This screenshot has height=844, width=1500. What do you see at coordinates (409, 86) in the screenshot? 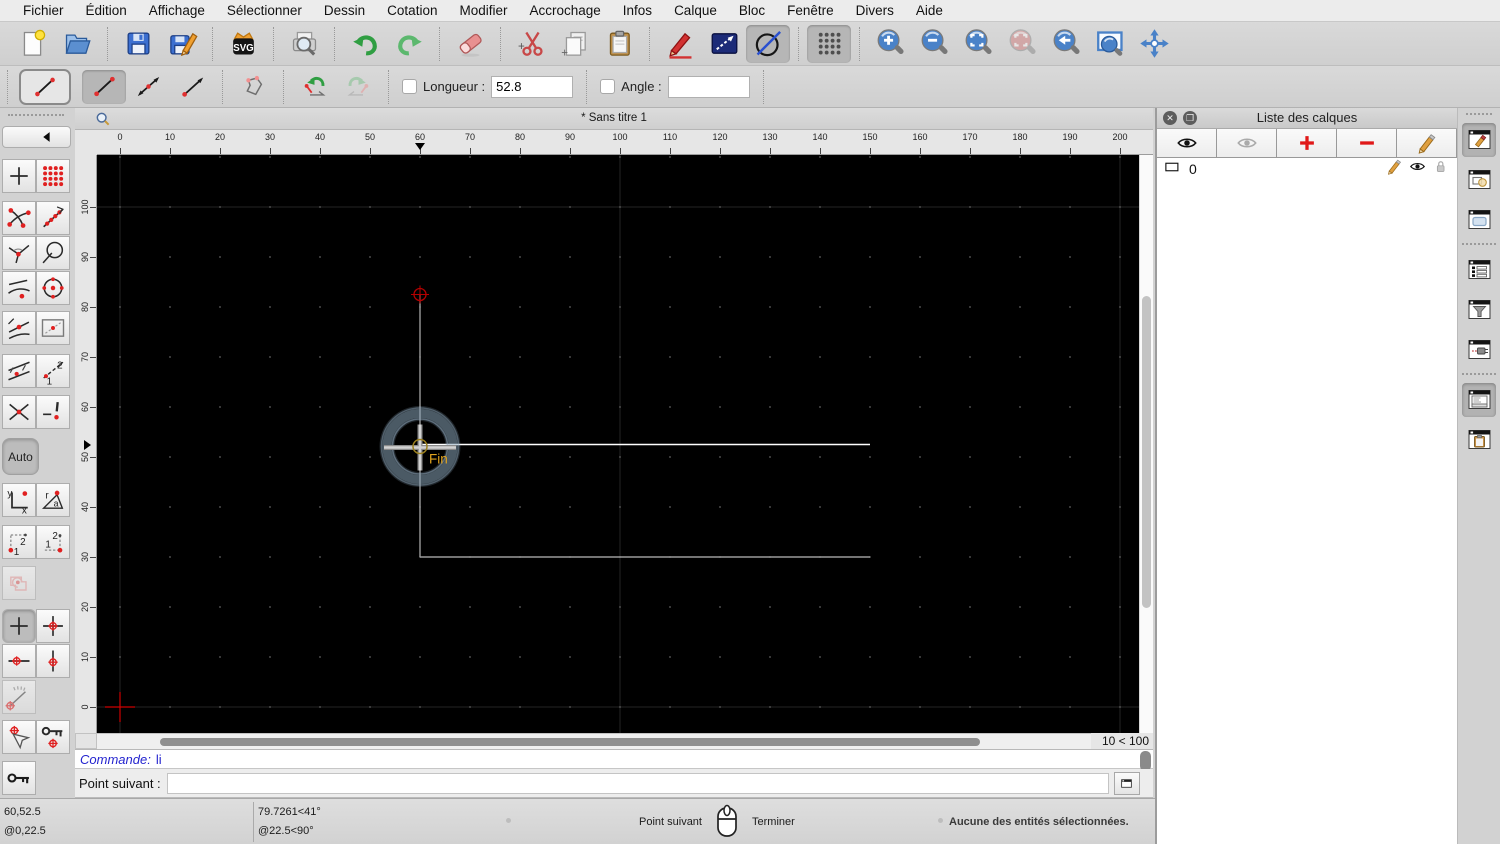
I see `length-checkbox` at bounding box center [409, 86].